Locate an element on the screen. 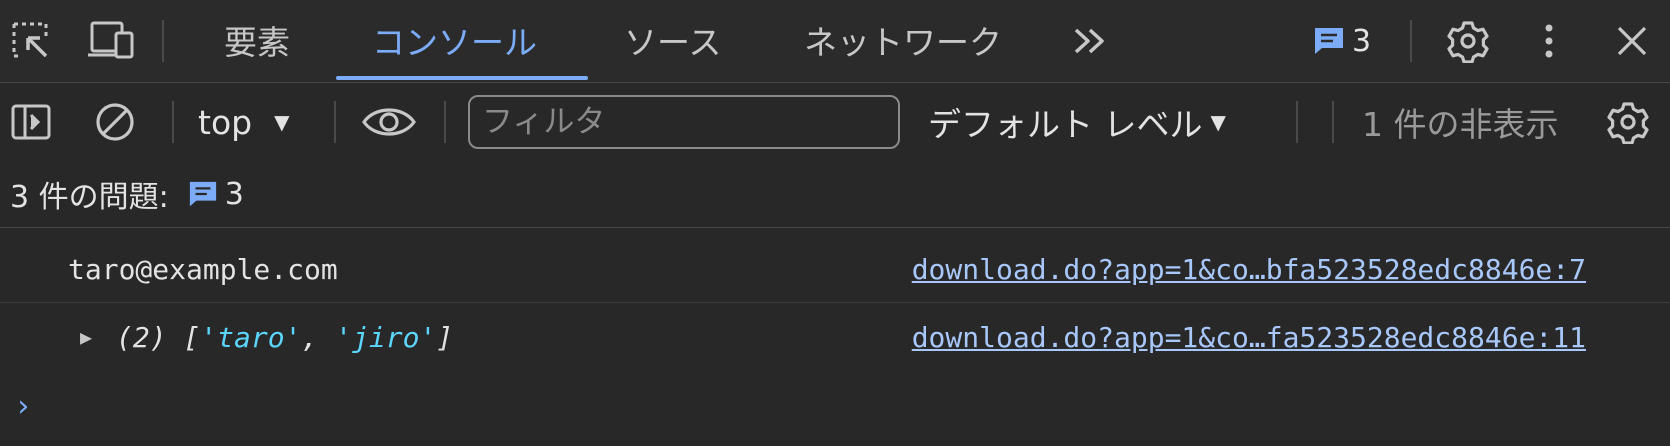  clear-console-icon is located at coordinates (115, 122).